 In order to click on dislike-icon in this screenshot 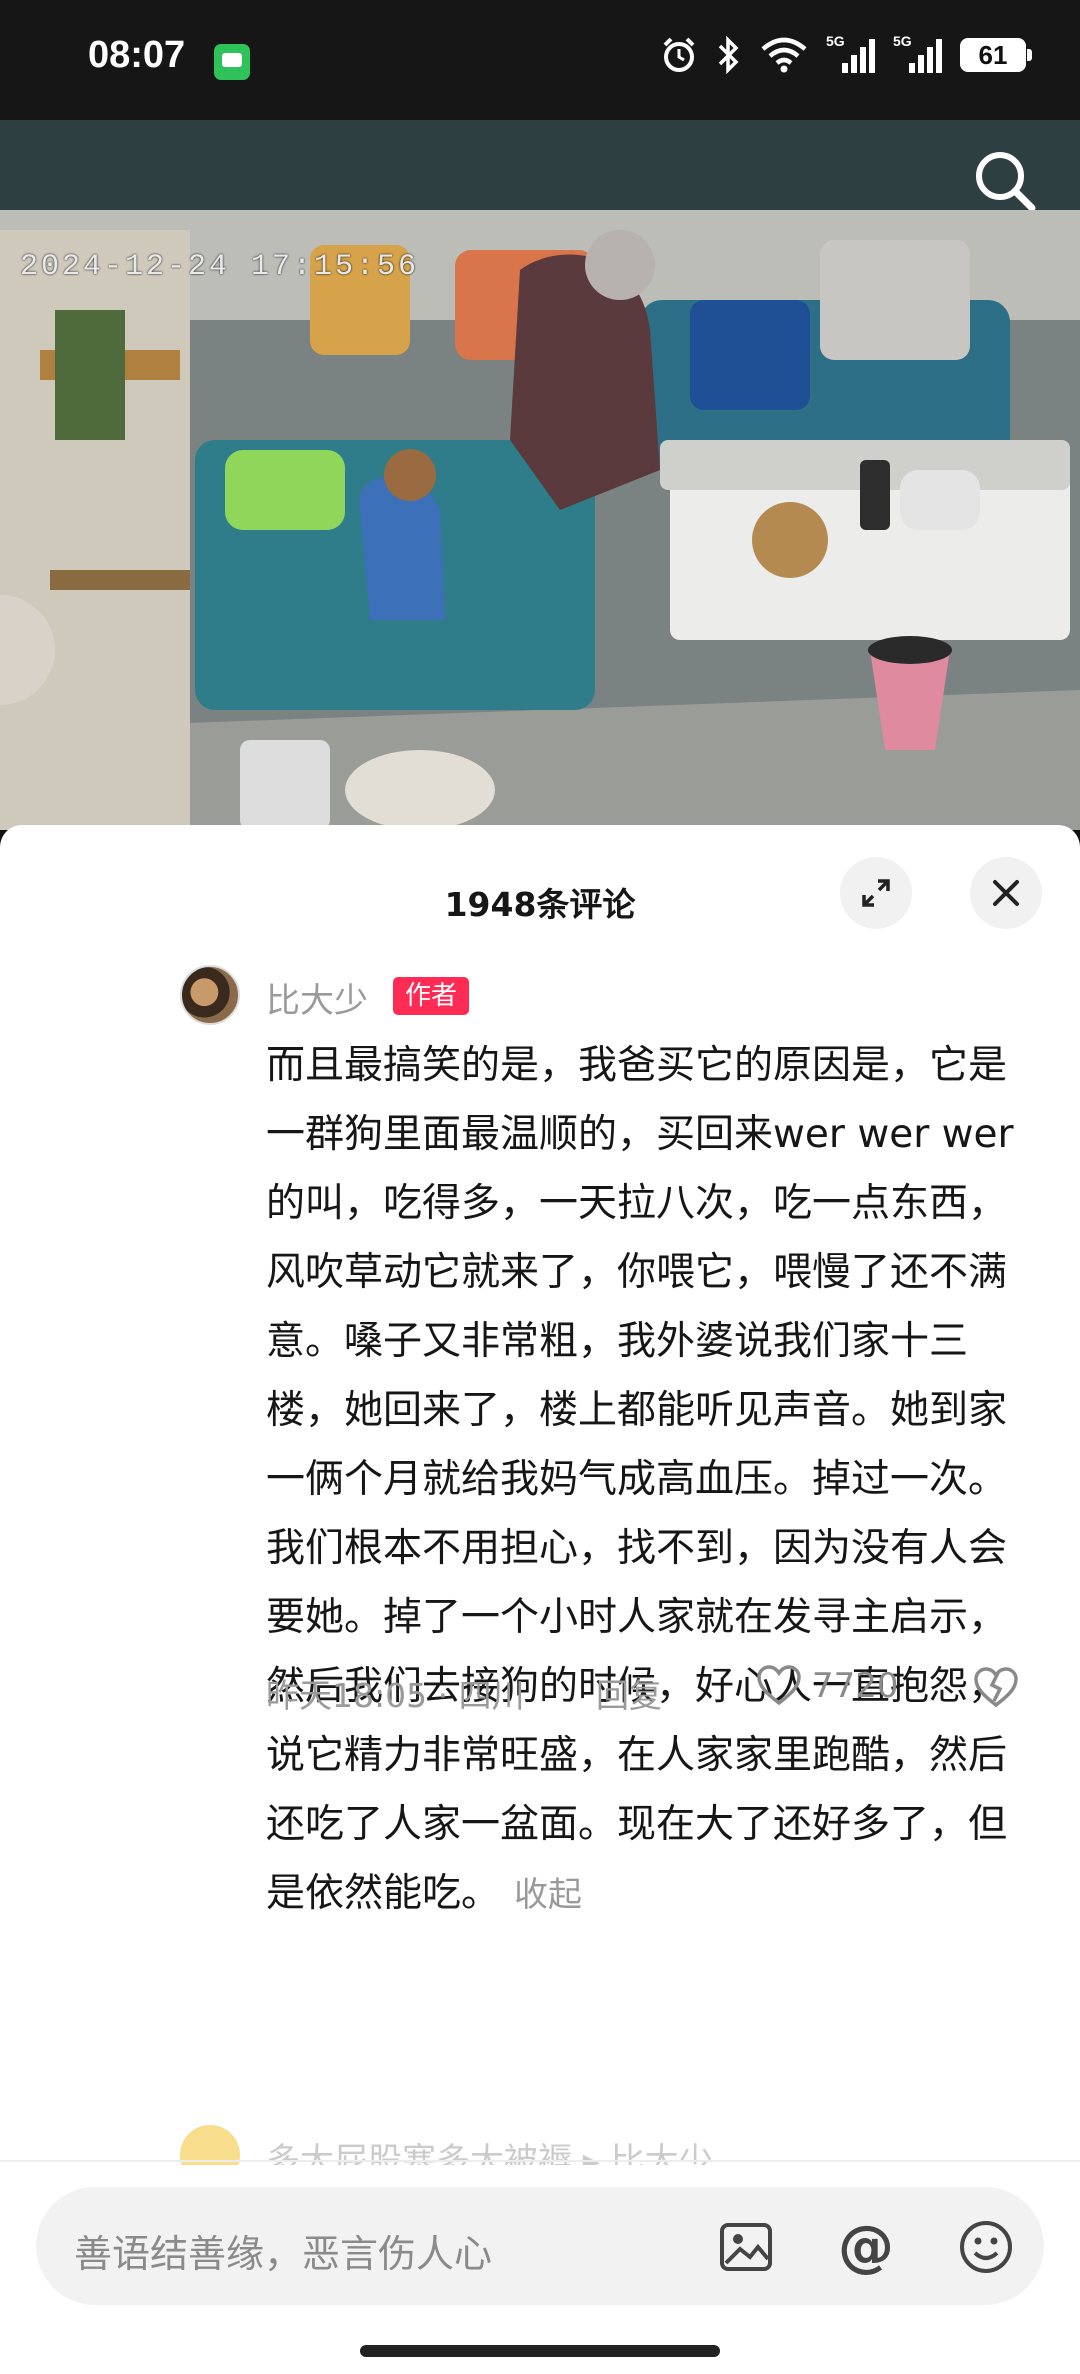, I will do `click(996, 1688)`.